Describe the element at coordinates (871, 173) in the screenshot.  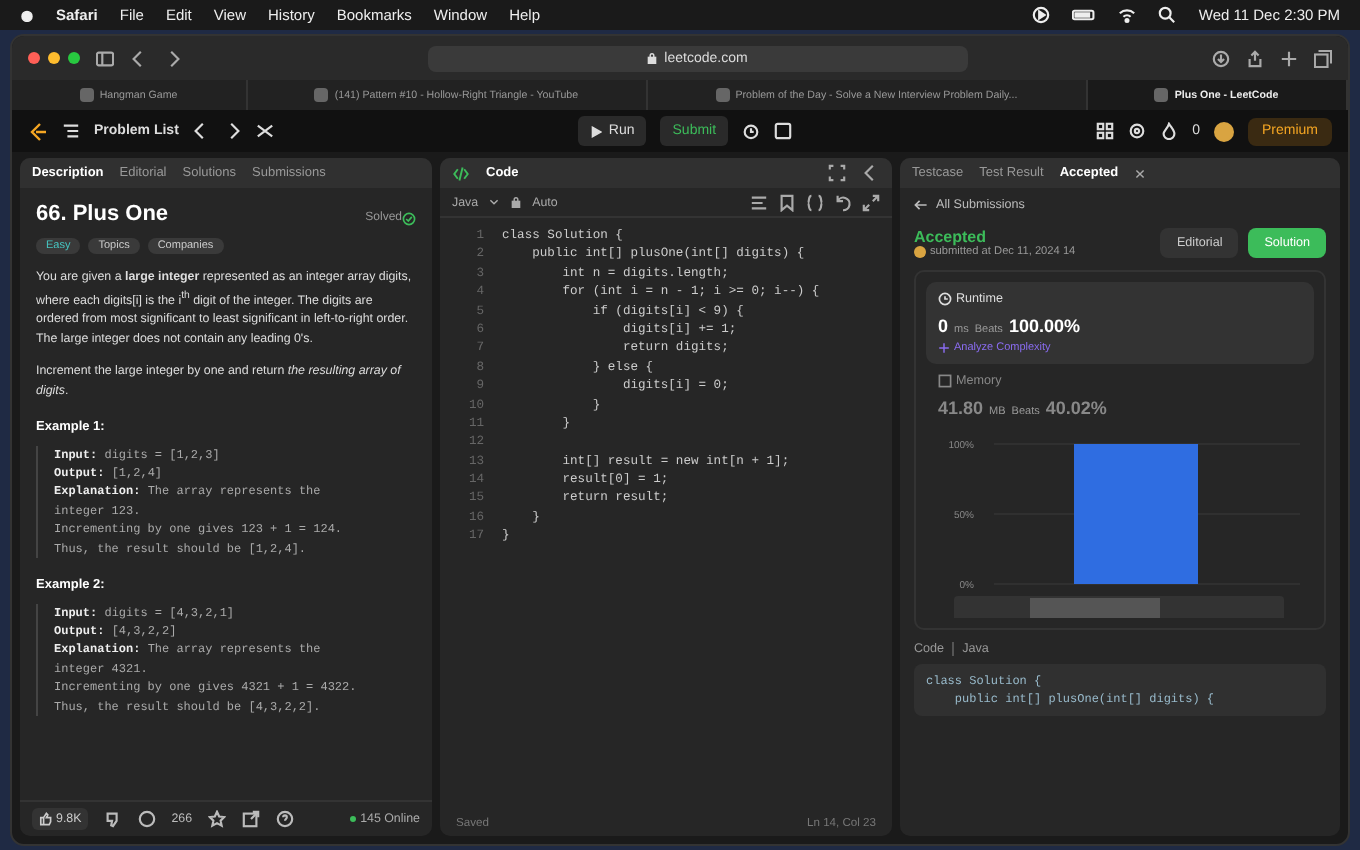
I see `collapse-icon` at that location.